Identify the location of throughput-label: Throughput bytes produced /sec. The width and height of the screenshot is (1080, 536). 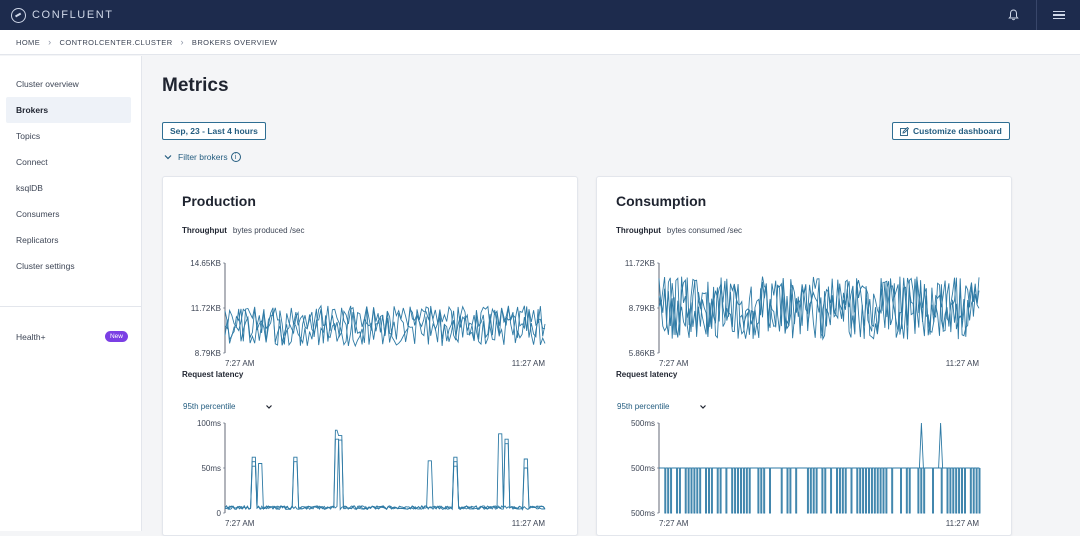
(243, 230).